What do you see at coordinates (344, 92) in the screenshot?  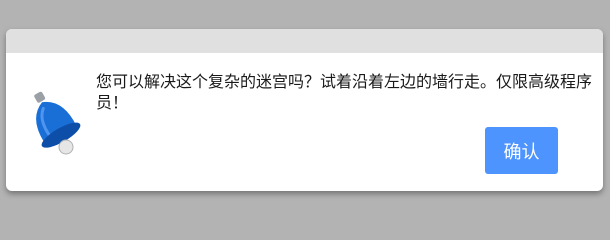 I see `dialog-message: 您可以解决这个复杂的迷宫吗？试着沿着左边的墙行走。仅限高级程序员！` at bounding box center [344, 92].